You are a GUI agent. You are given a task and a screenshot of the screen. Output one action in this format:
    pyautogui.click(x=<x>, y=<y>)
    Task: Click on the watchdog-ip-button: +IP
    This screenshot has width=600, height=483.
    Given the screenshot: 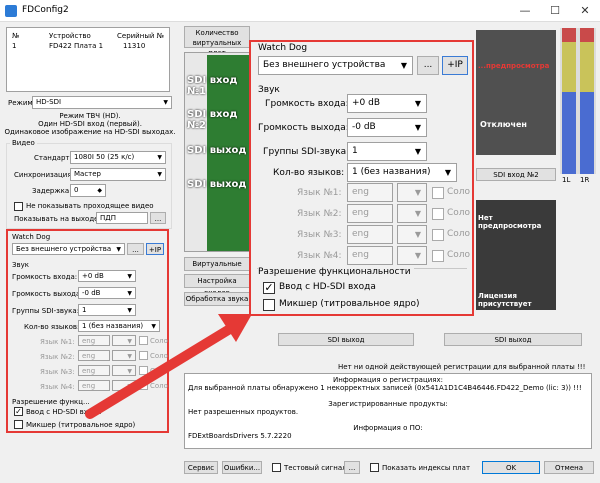 What is the action you would take?
    pyautogui.click(x=455, y=65)
    